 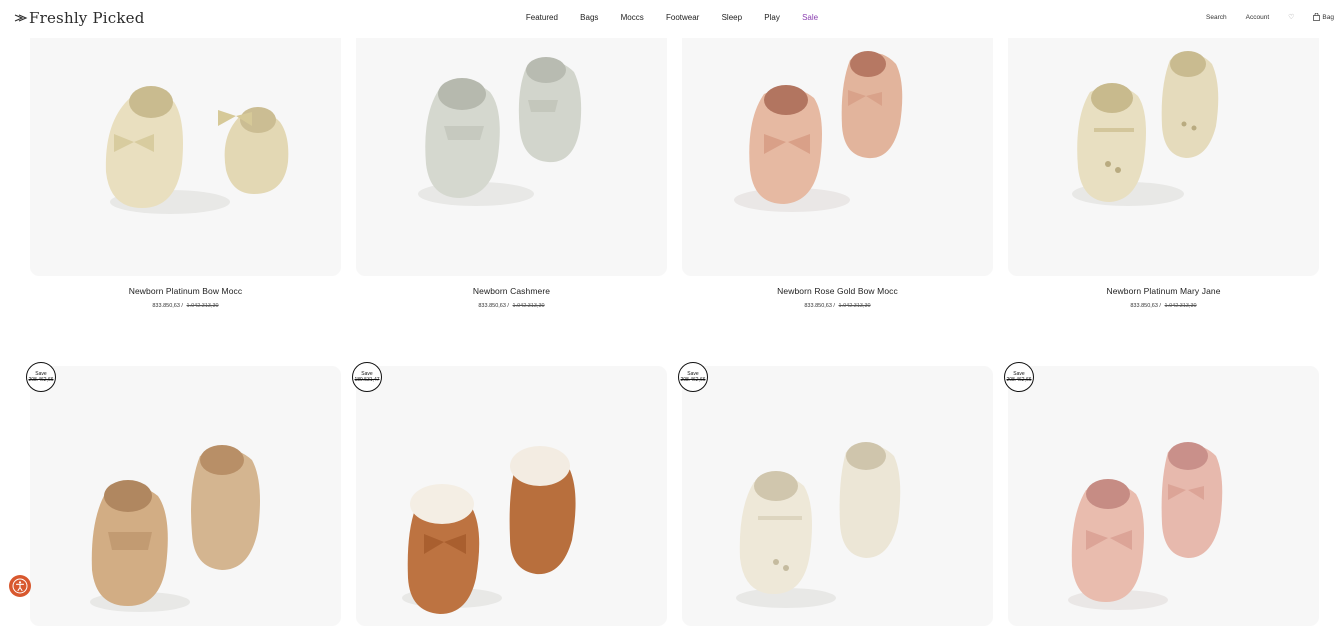 What do you see at coordinates (500, 131) in the screenshot?
I see `cashmere-mocc-image` at bounding box center [500, 131].